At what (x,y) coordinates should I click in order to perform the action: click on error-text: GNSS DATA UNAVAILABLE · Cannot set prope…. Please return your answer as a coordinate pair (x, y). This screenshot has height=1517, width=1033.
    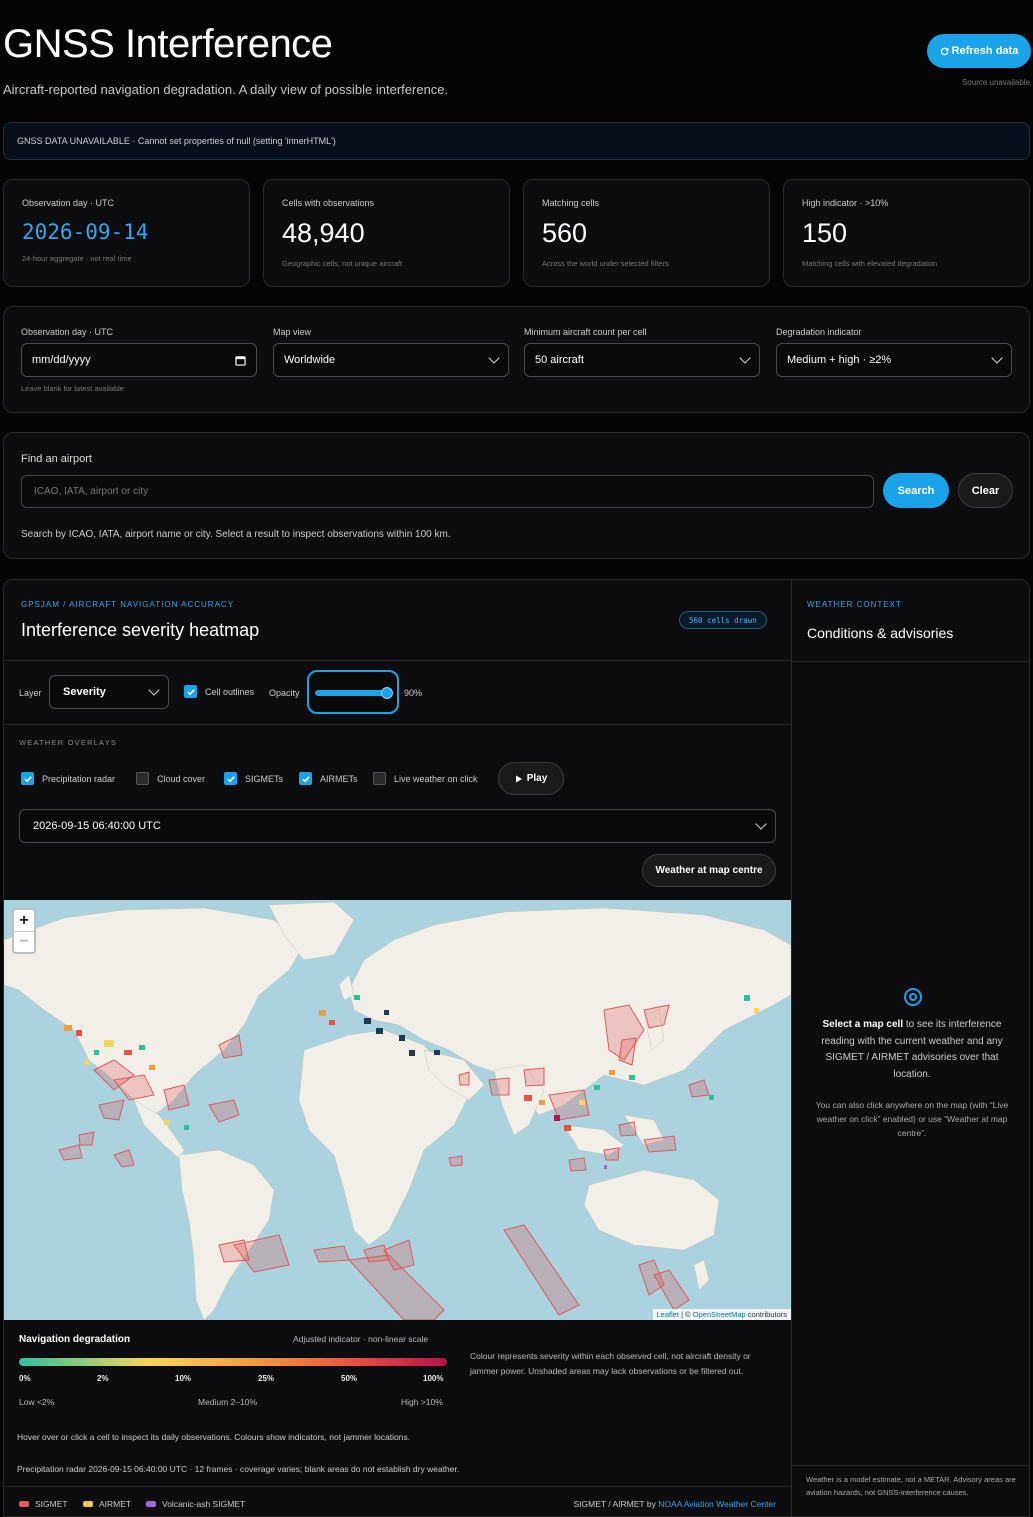
    Looking at the image, I should click on (176, 141).